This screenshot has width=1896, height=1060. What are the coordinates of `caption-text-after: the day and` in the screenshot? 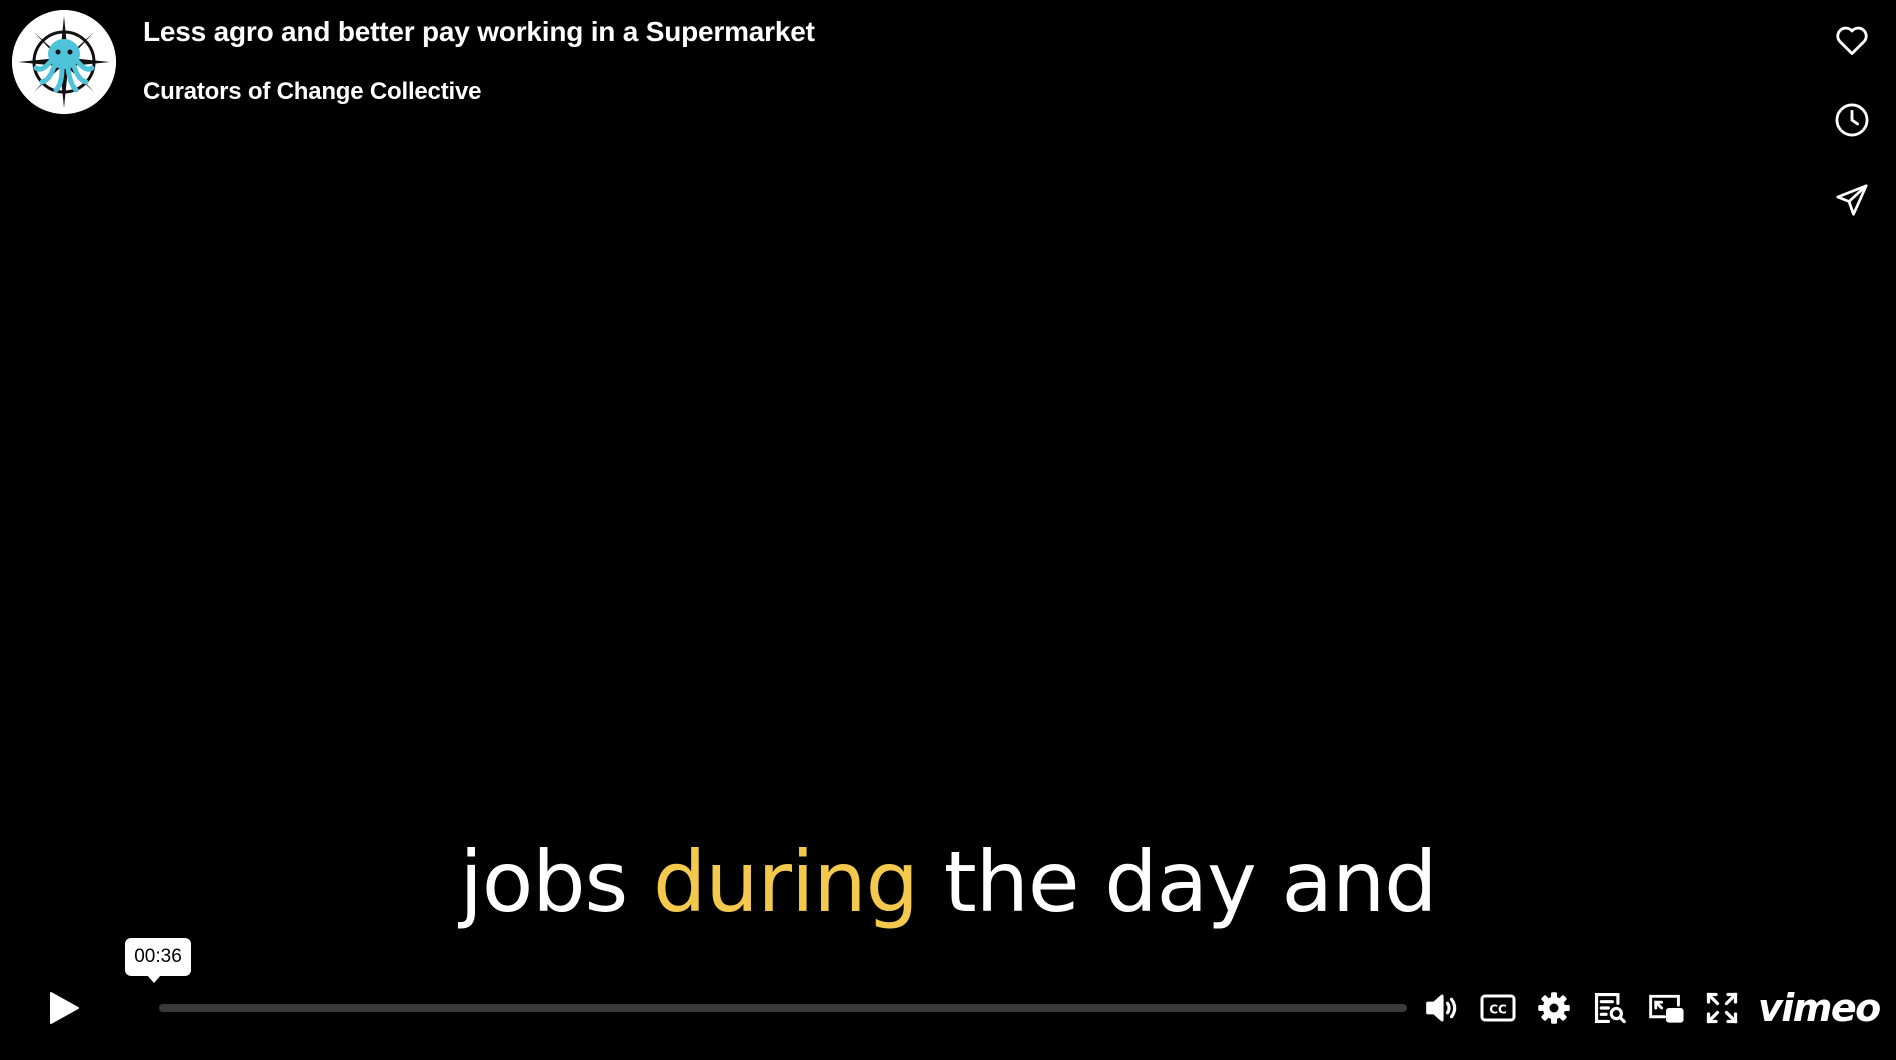 It's located at (1178, 882).